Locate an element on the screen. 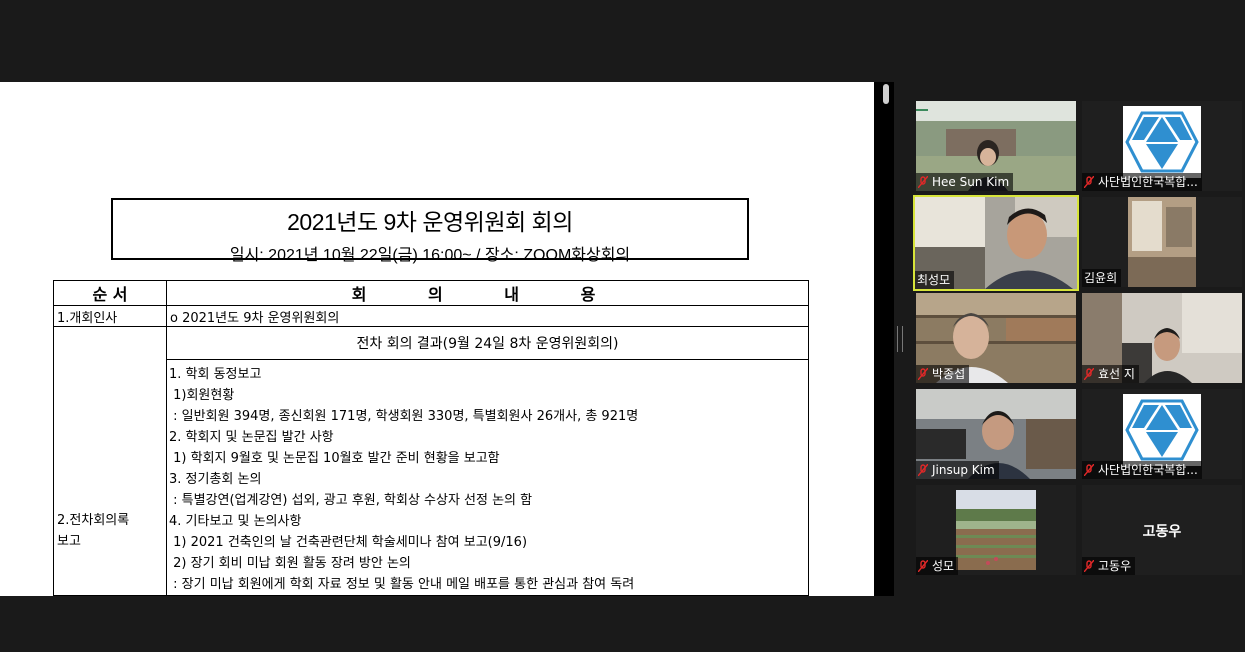  participant-center-name: 고동우 is located at coordinates (1162, 532).